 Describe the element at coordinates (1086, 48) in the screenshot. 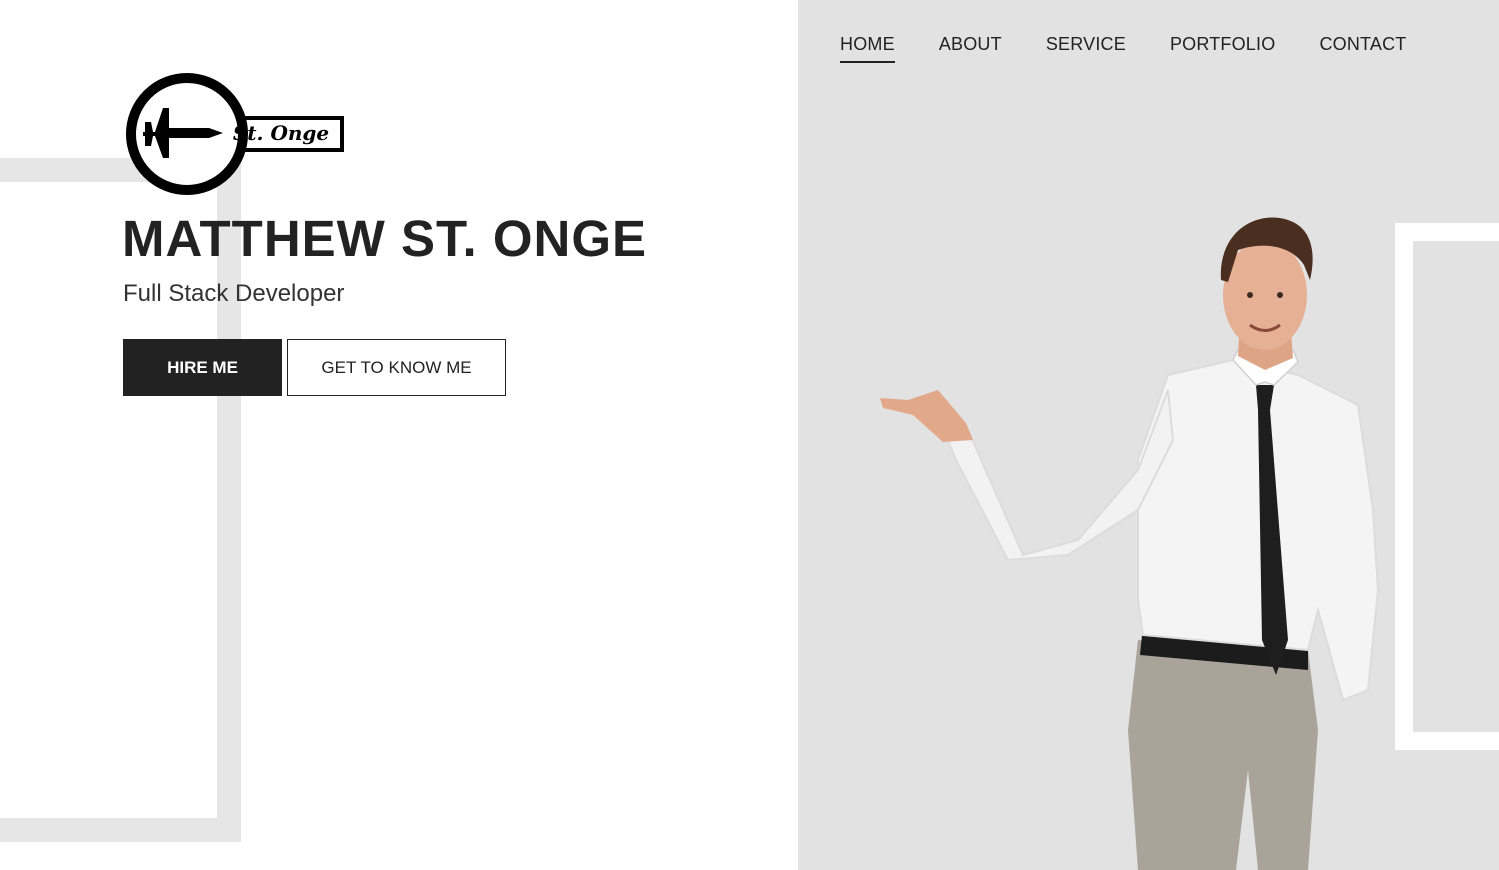

I see `nav-service: SERVICE` at that location.